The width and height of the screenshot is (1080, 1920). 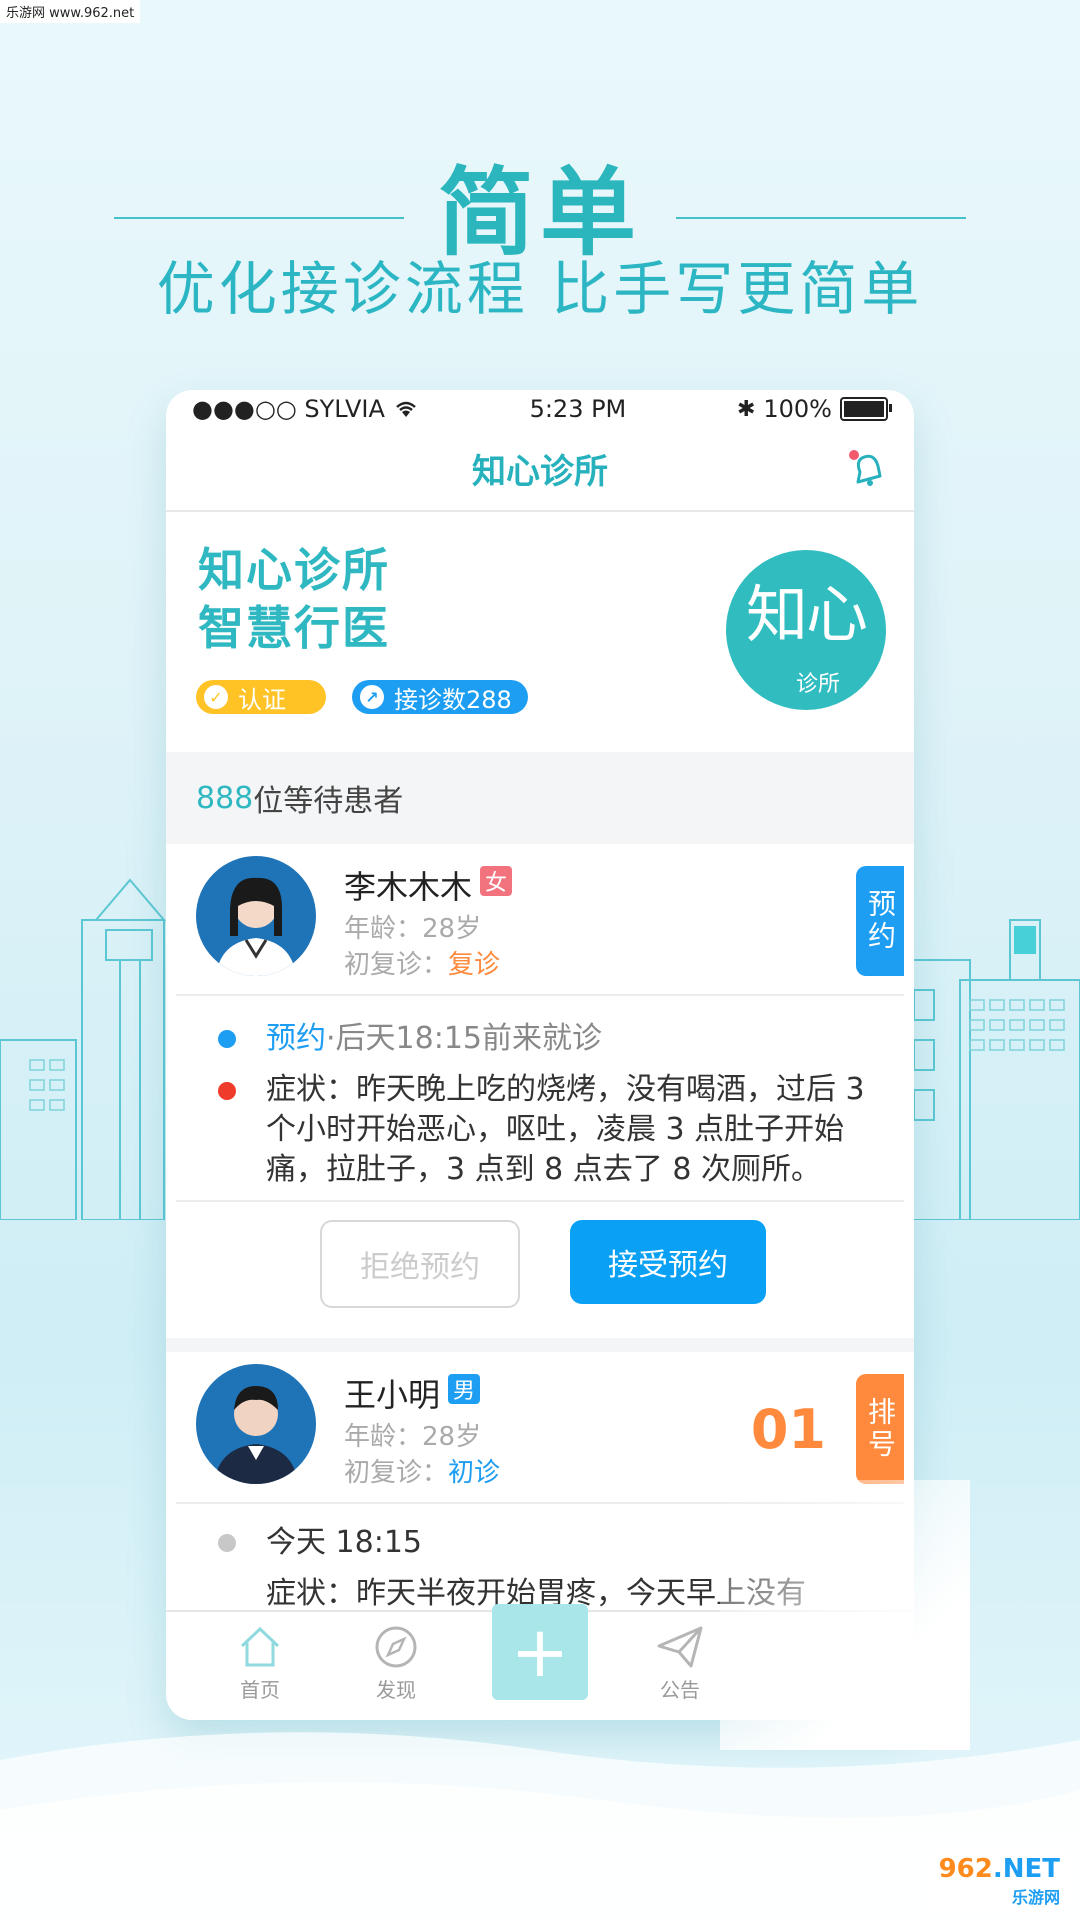 I want to click on trend-icon: ↗, so click(x=372, y=697).